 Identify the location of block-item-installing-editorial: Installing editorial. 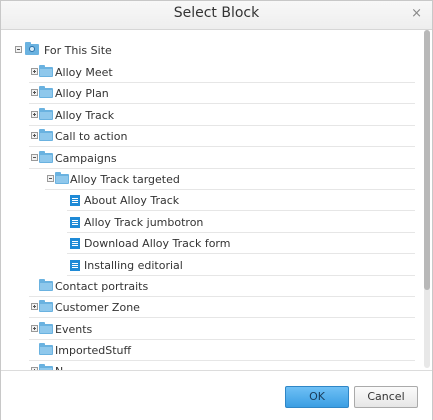
(241, 265).